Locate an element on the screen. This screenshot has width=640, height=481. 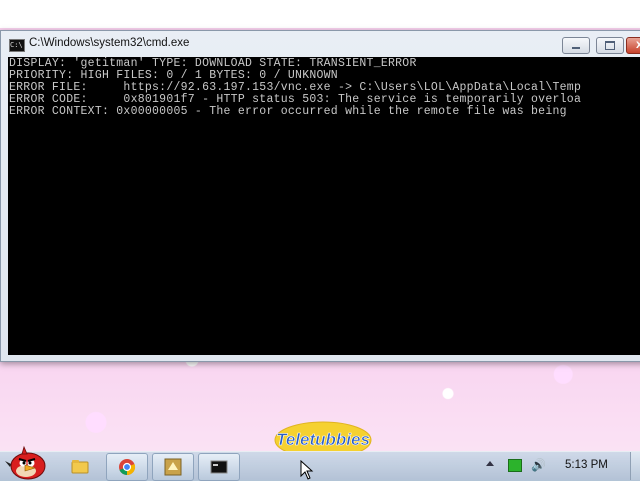
teletubbies-logo: Teletubbies is located at coordinates (323, 436).